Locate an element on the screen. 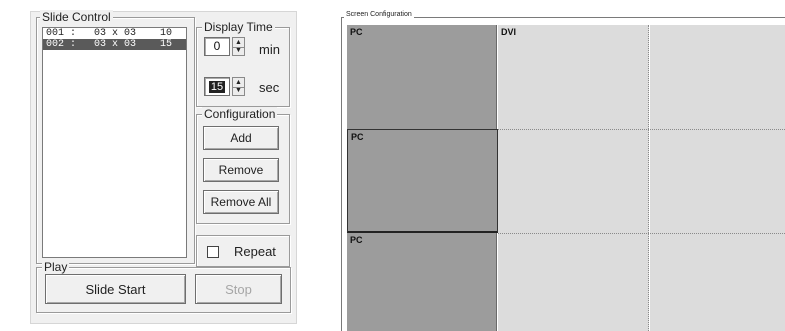 This screenshot has width=785, height=331. slide-start-button: Slide Start is located at coordinates (115, 289).